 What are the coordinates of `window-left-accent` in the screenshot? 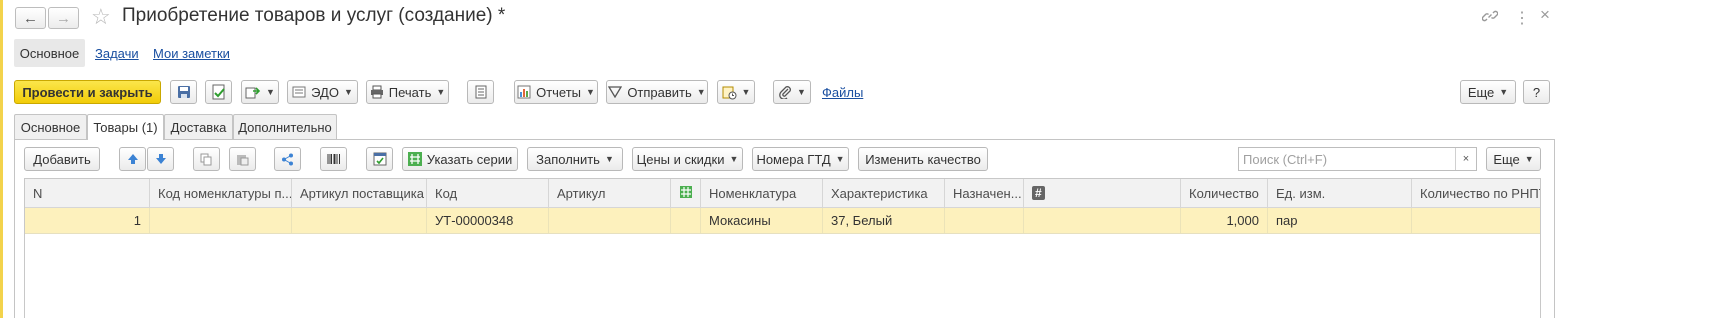 It's located at (1, 159).